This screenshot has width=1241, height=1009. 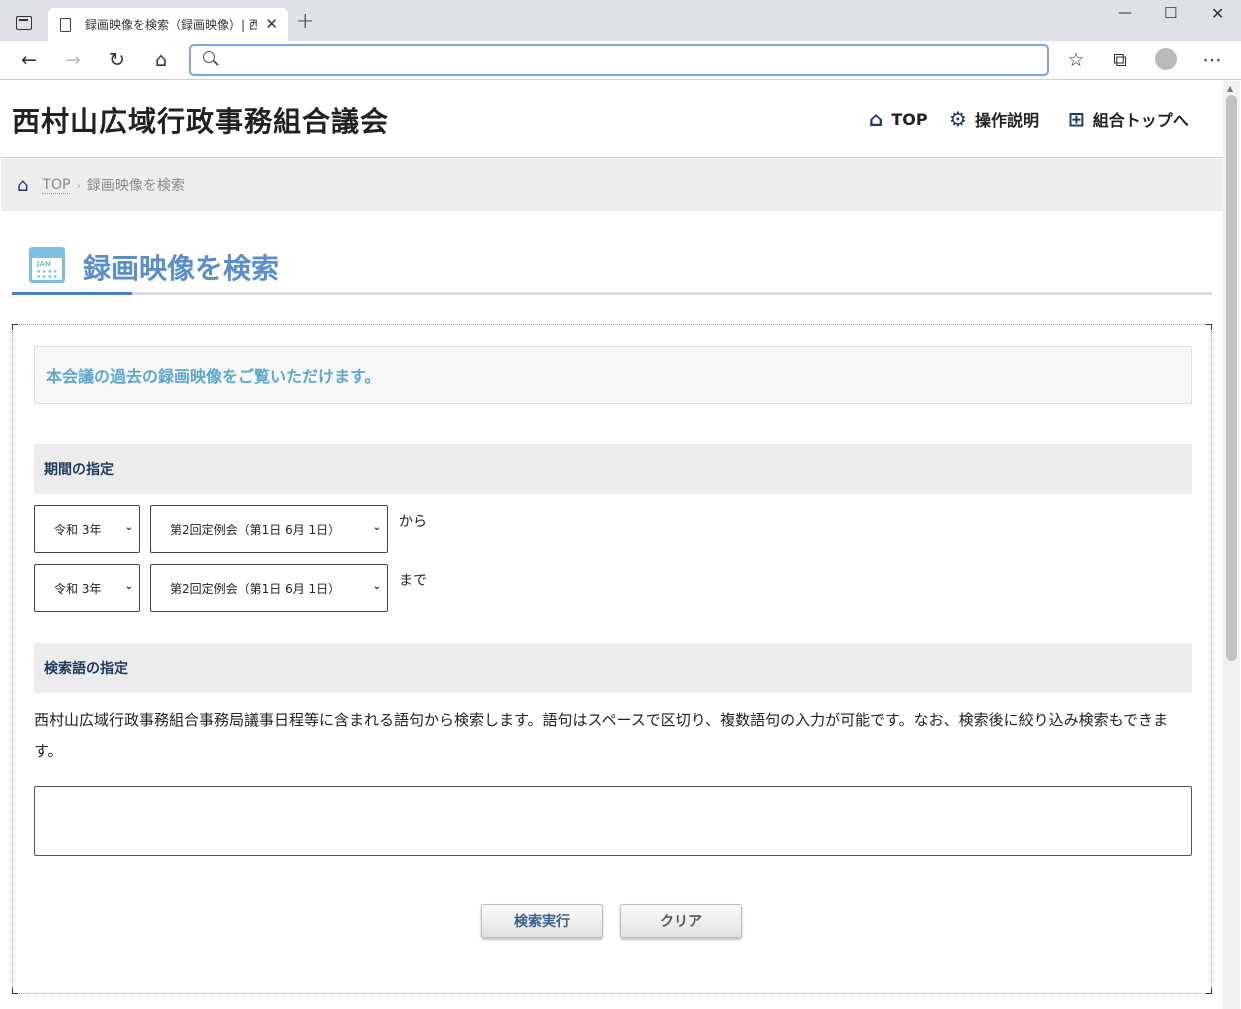 What do you see at coordinates (78, 588) in the screenshot?
I see `to-year-value: 令和 3年` at bounding box center [78, 588].